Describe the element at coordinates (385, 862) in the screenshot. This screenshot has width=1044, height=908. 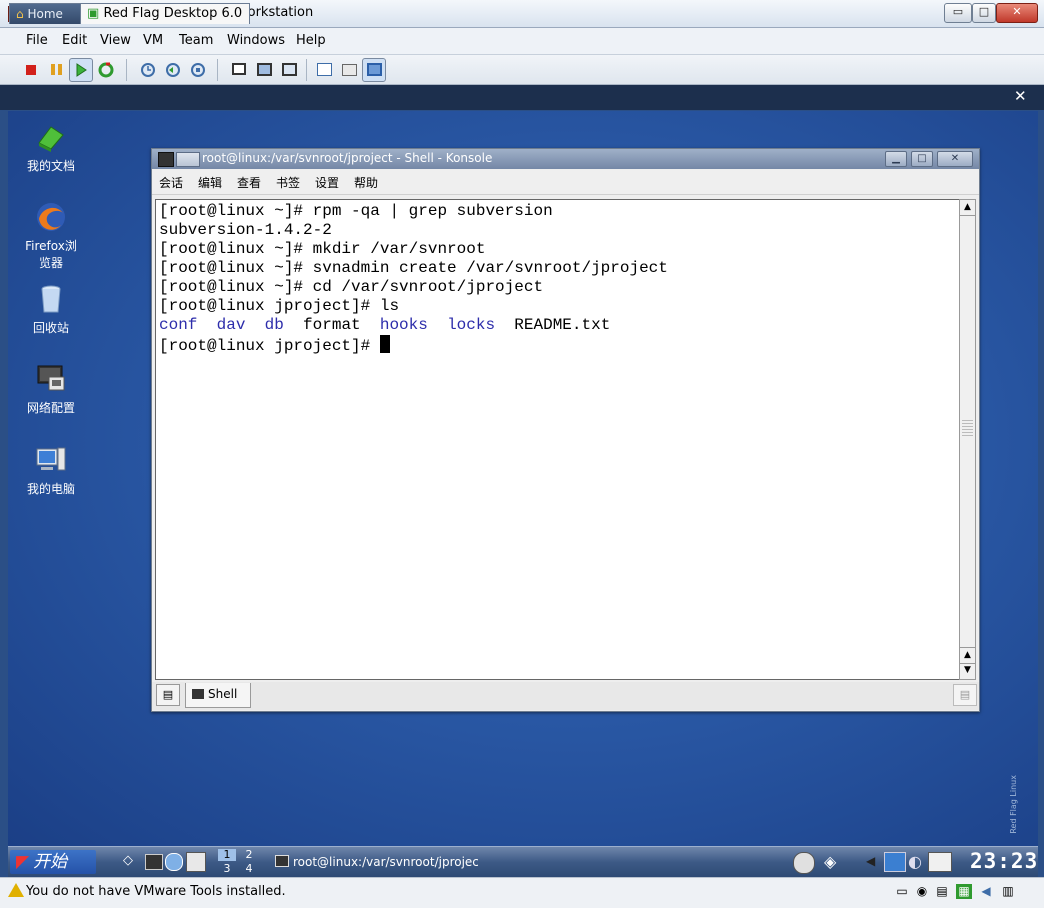
I see `taskbar-task-label: root@linux:/var/svnroot/jproject` at that location.